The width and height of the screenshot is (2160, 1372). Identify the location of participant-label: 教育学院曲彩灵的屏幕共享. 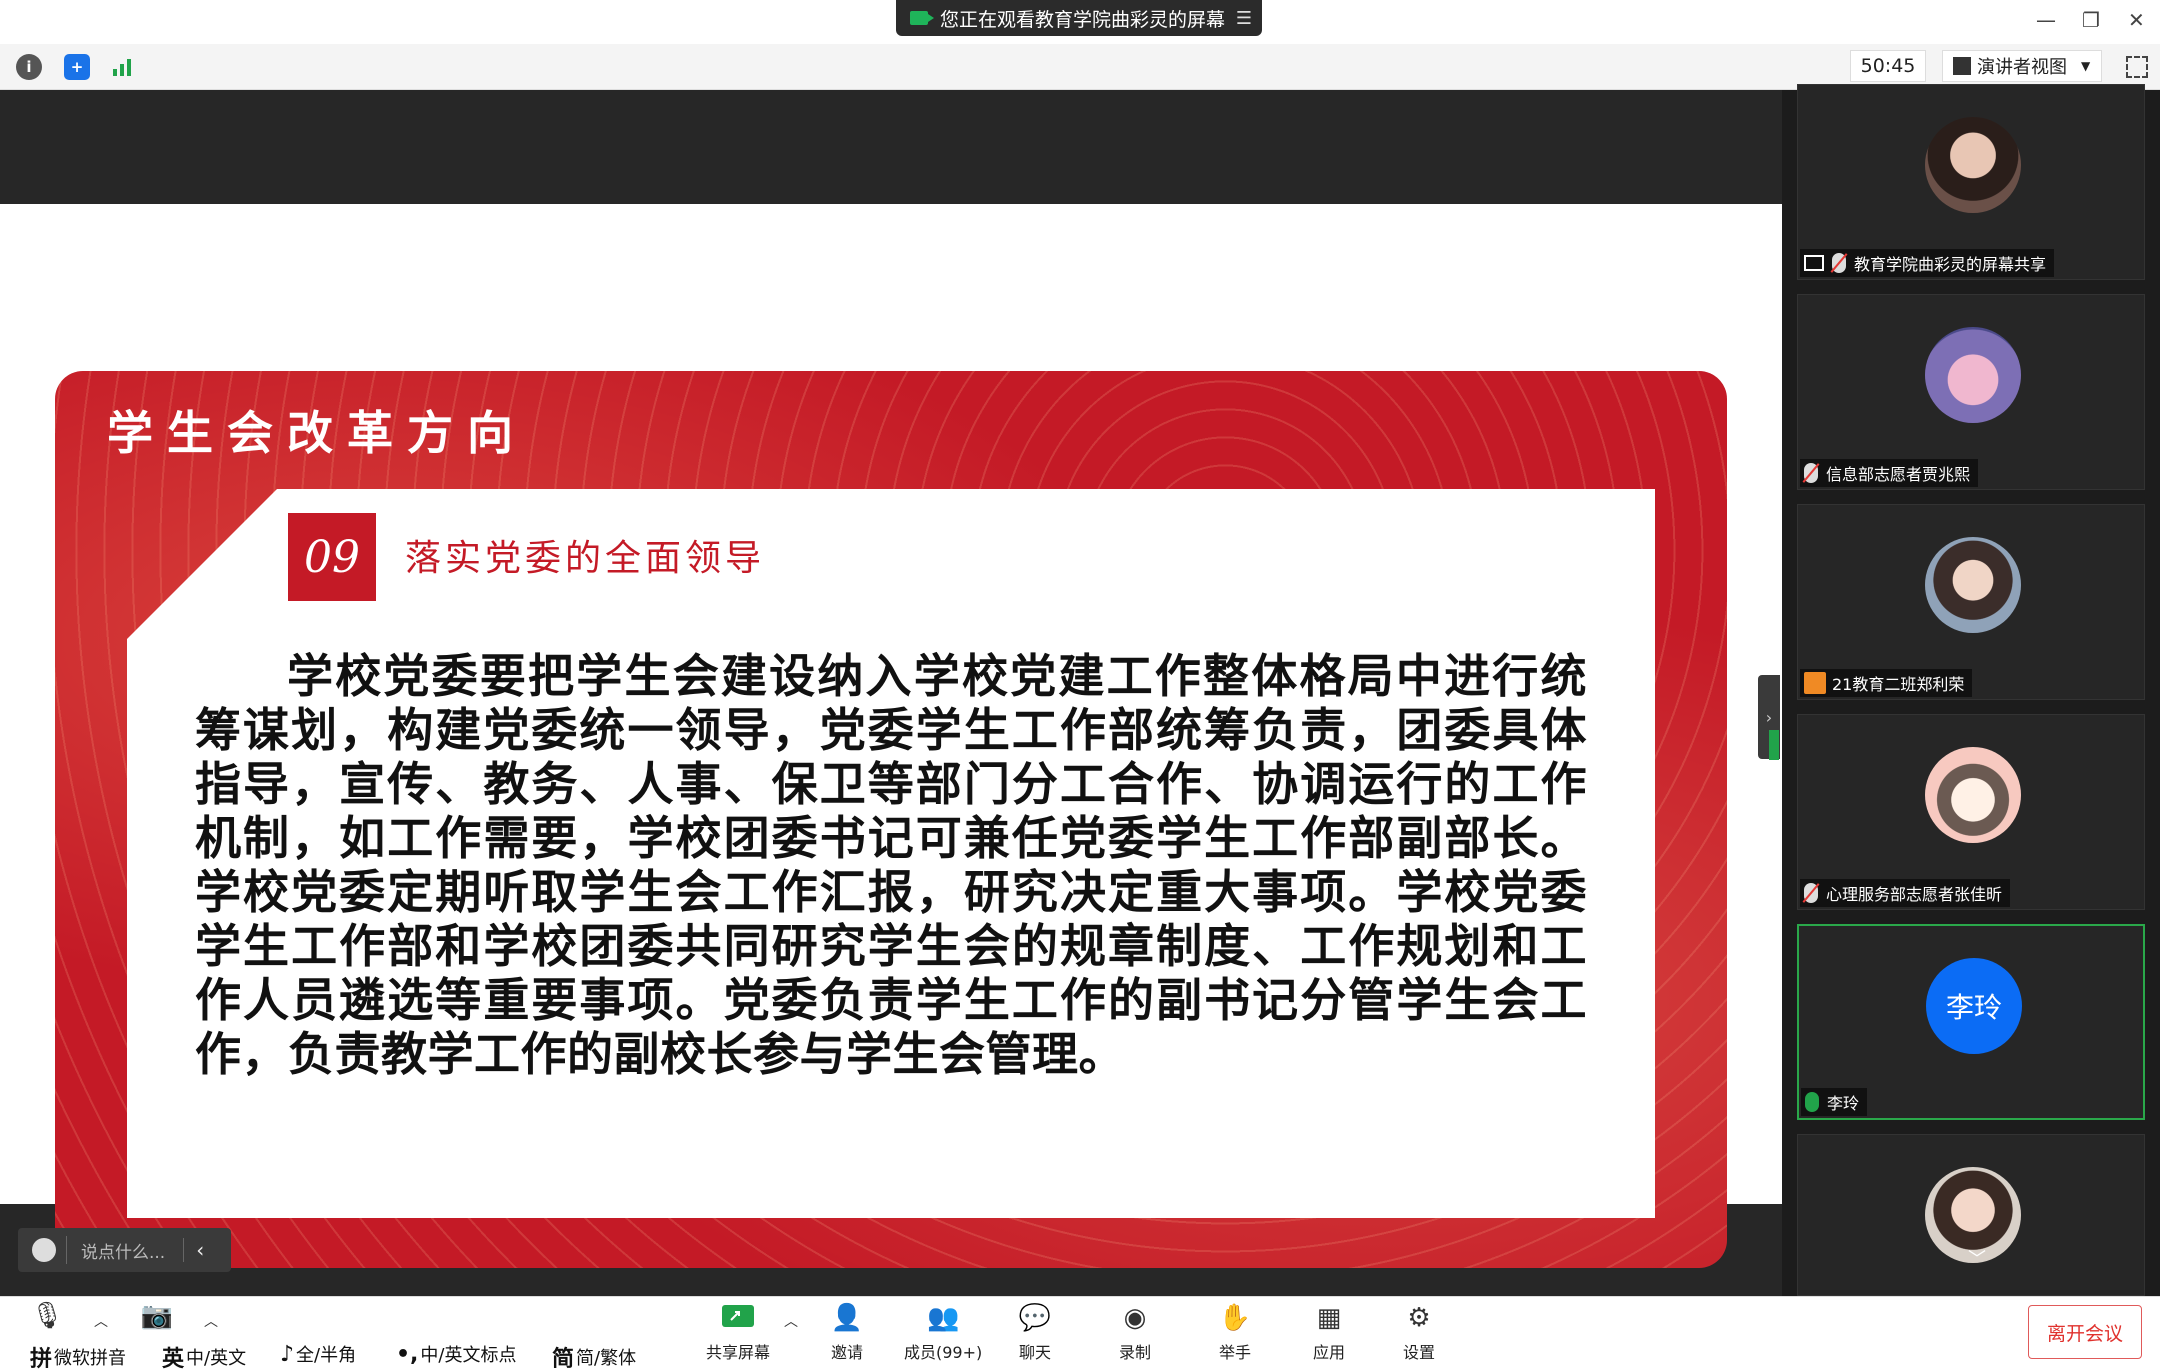
(1927, 263).